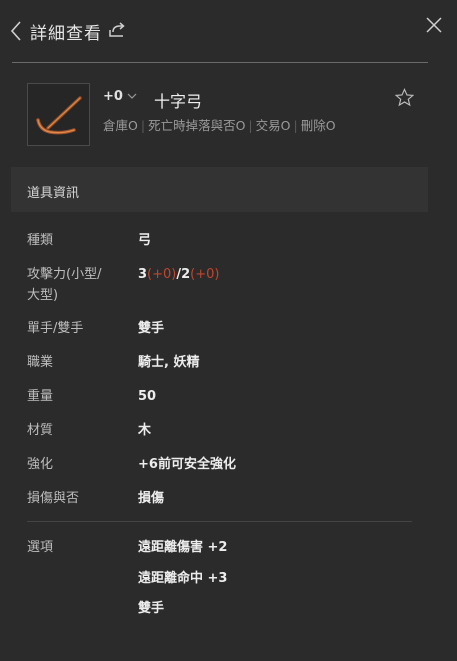  Describe the element at coordinates (120, 125) in the screenshot. I see `flag-warehouse: 倉庫O` at that location.